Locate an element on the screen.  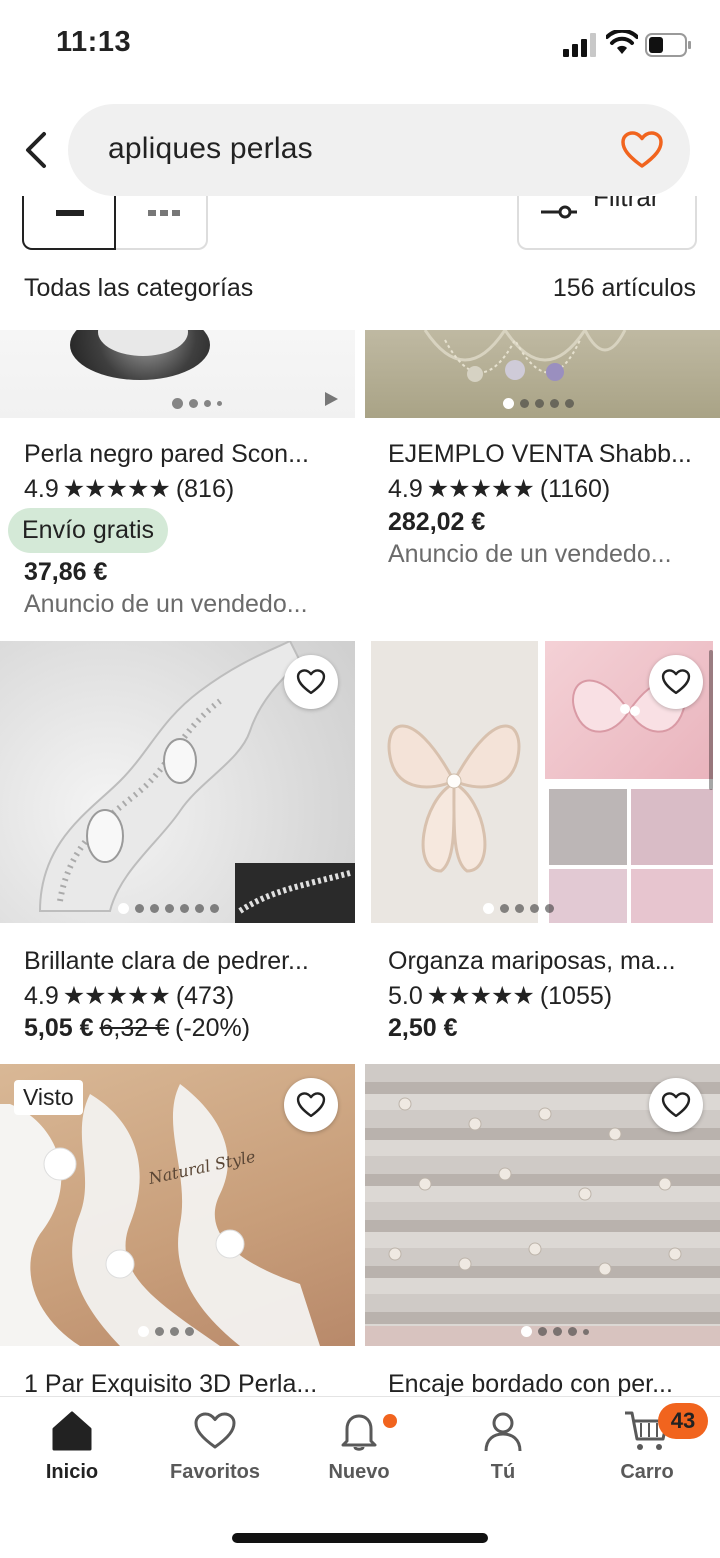
free-shipping-badge: Envío gratis is located at coordinates (88, 530).